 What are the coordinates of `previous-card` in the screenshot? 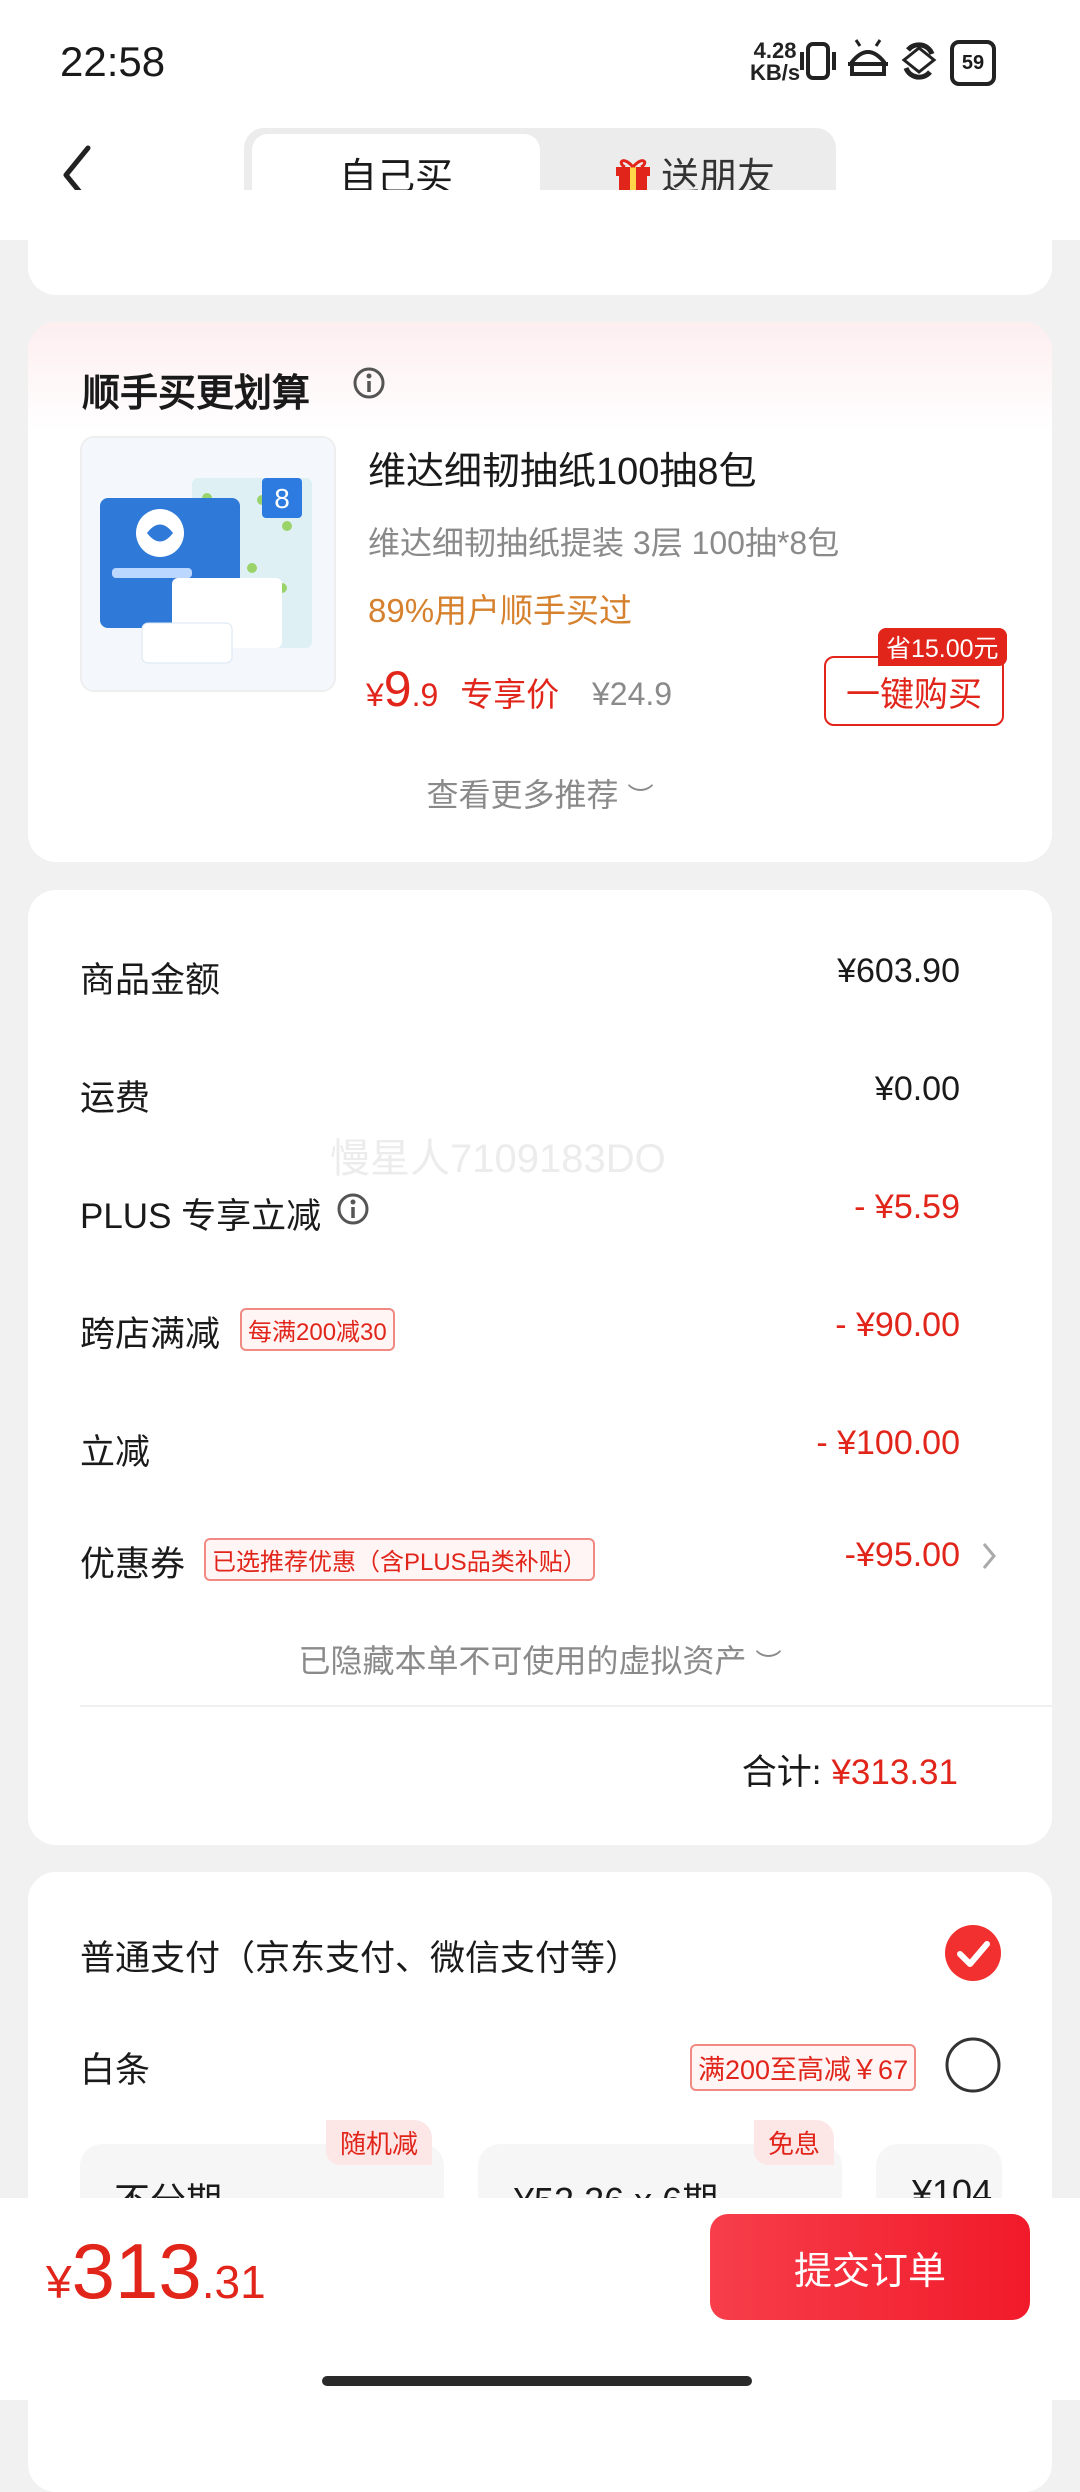 It's located at (540, 242).